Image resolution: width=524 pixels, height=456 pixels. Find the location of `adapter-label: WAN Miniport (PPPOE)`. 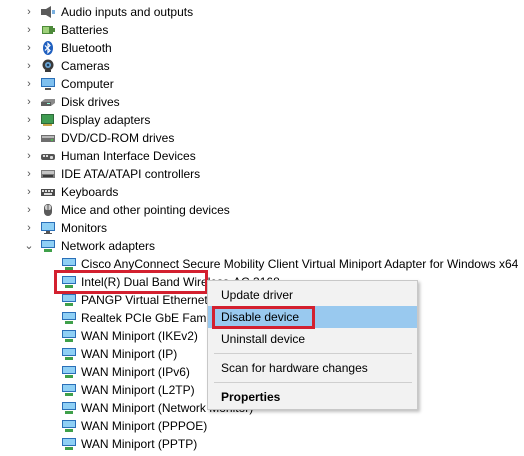

adapter-label: WAN Miniport (PPPOE) is located at coordinates (144, 426).